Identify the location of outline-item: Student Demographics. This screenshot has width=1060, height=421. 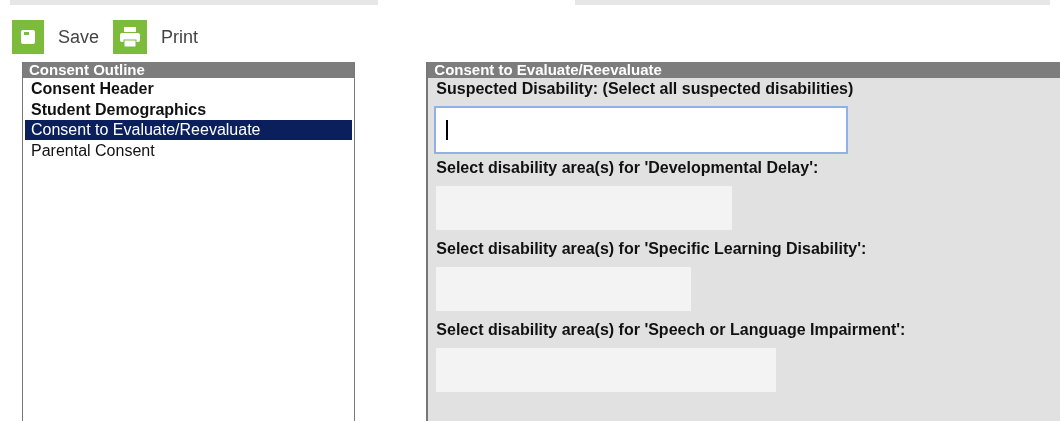
(189, 109).